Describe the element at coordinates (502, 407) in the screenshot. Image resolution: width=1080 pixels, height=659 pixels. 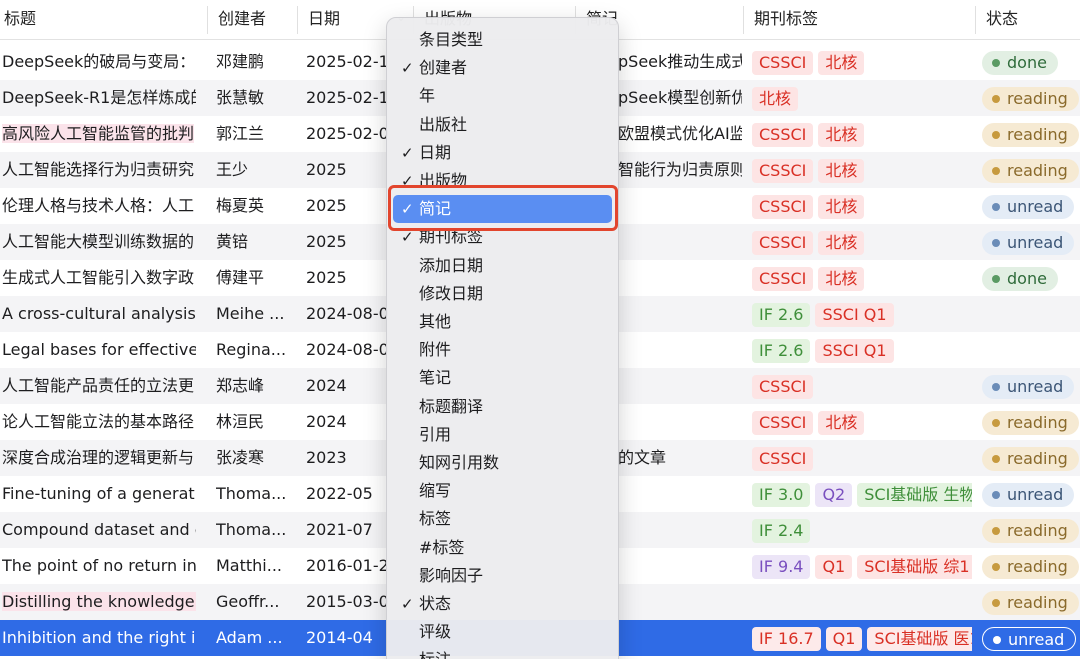
I see `menu-item-13: 标题翻译` at that location.